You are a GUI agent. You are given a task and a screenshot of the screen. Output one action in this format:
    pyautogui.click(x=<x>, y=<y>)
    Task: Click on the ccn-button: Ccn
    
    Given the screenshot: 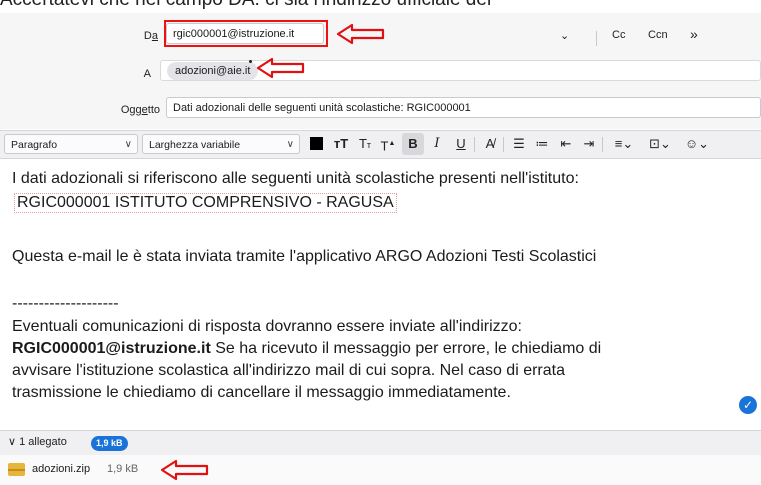 What is the action you would take?
    pyautogui.click(x=658, y=35)
    